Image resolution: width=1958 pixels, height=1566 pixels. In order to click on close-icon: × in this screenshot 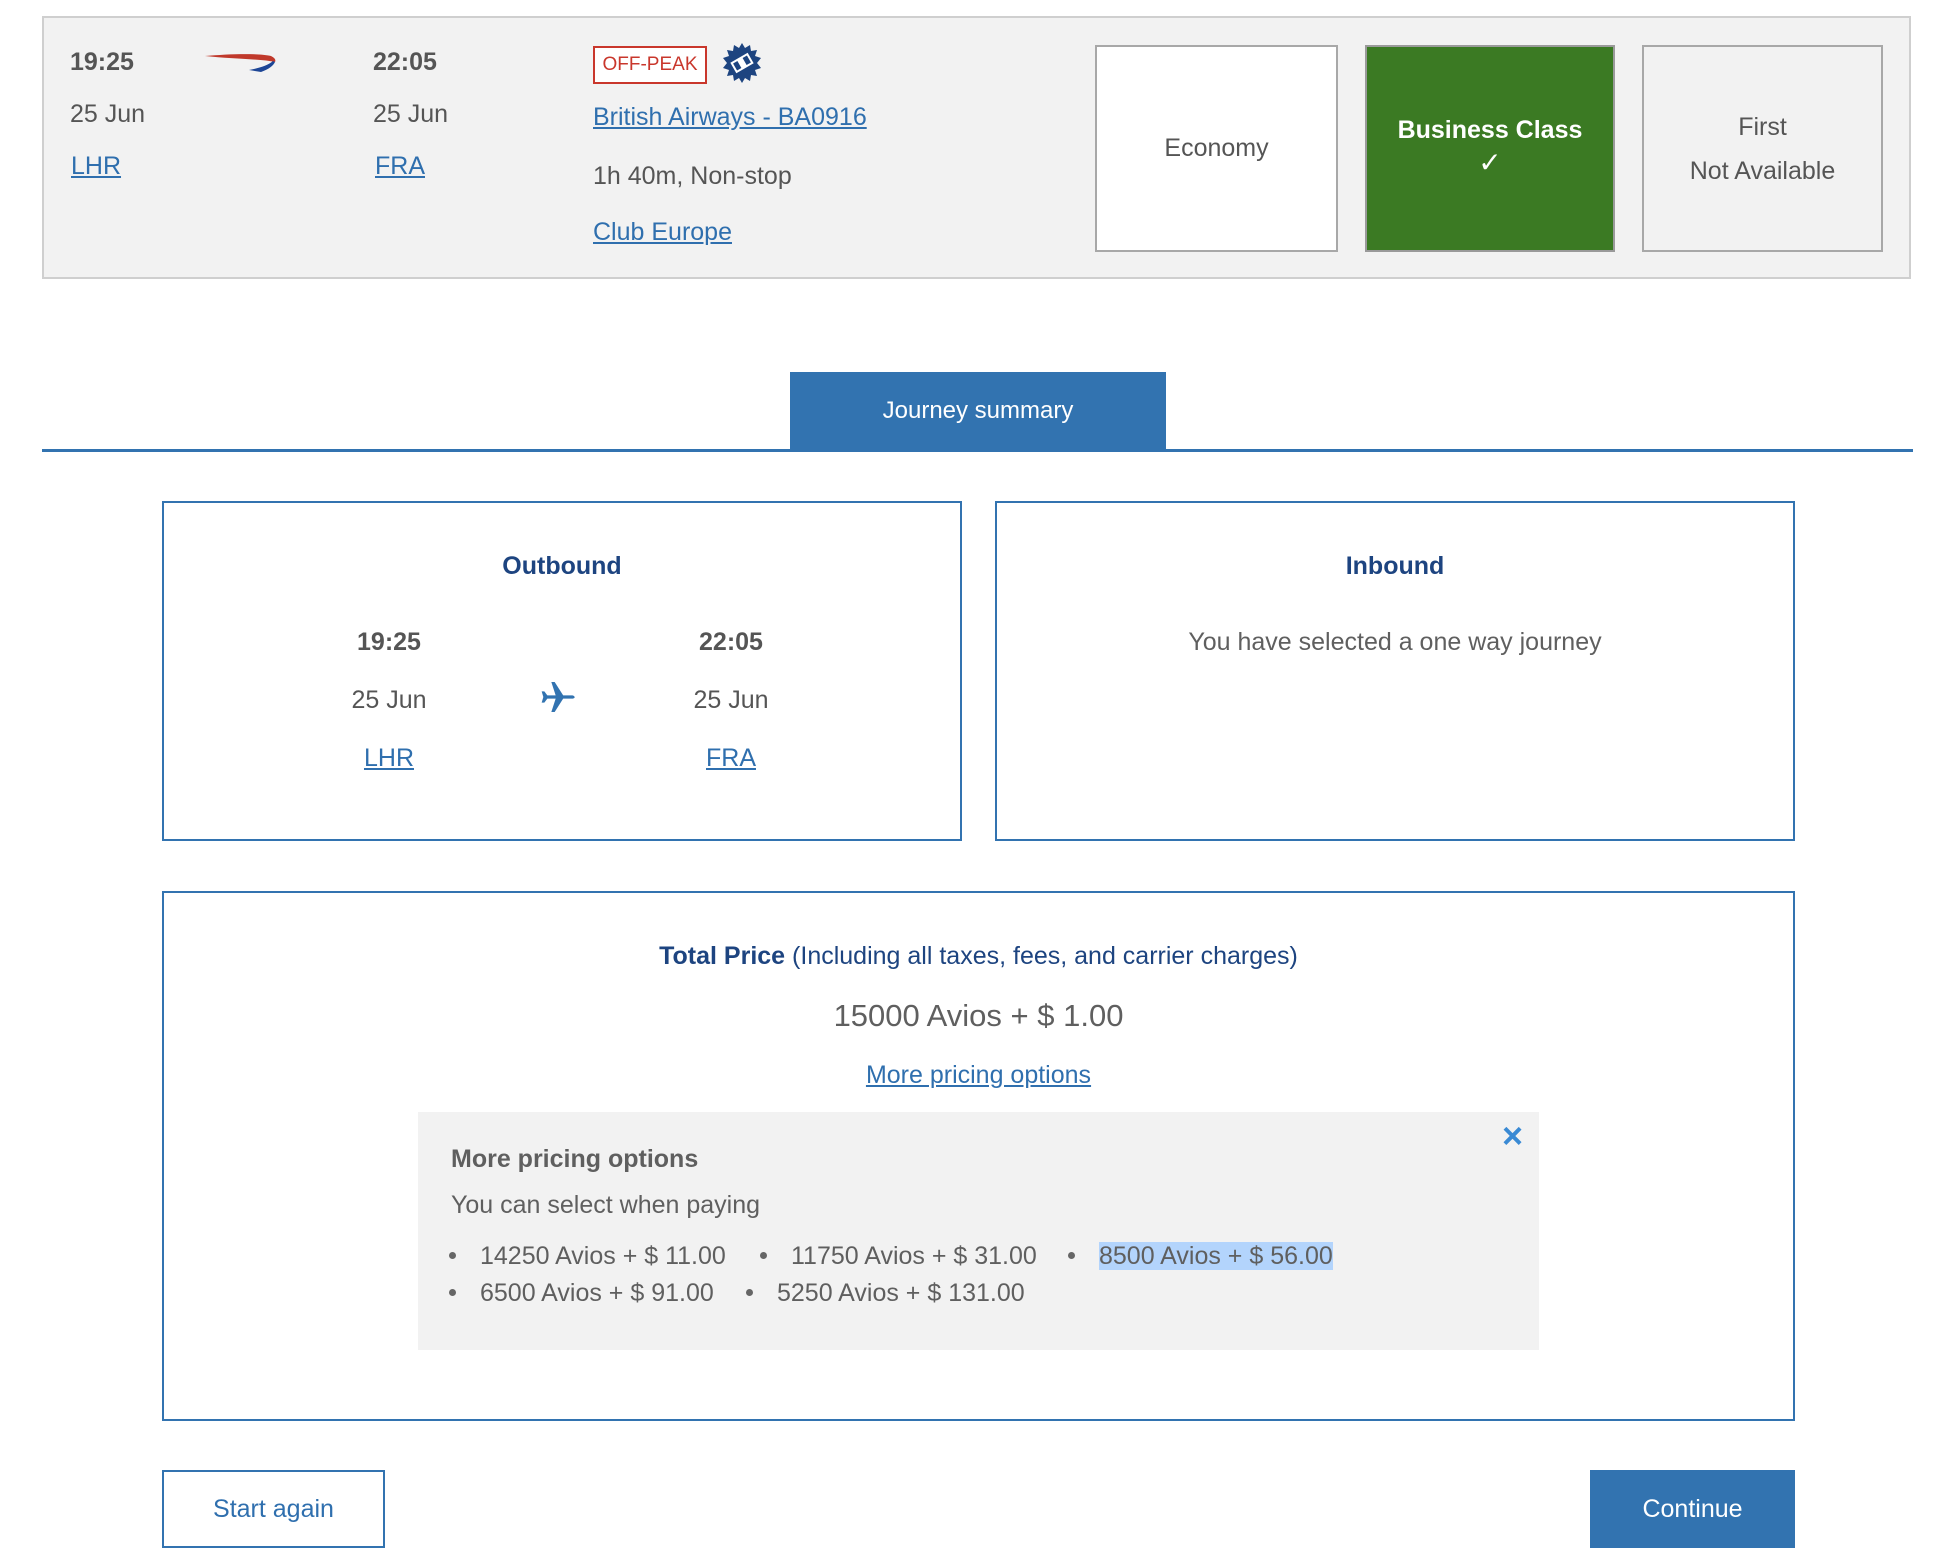, I will do `click(1512, 1136)`.